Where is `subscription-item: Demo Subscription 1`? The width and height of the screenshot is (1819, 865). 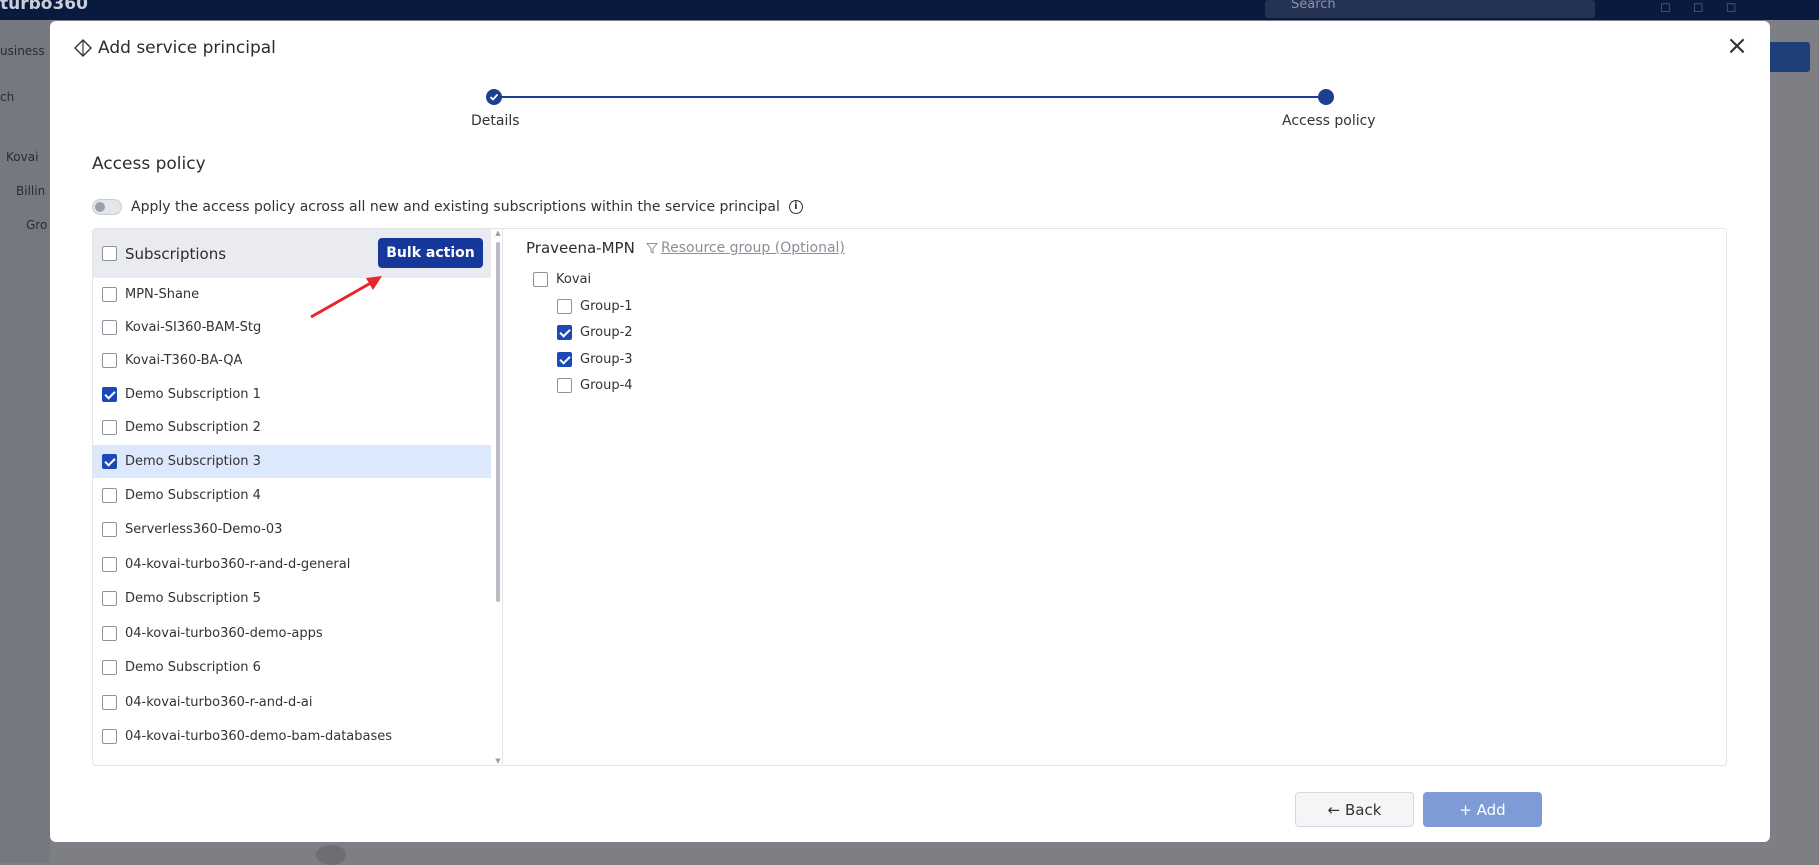 subscription-item: Demo Subscription 1 is located at coordinates (292, 394).